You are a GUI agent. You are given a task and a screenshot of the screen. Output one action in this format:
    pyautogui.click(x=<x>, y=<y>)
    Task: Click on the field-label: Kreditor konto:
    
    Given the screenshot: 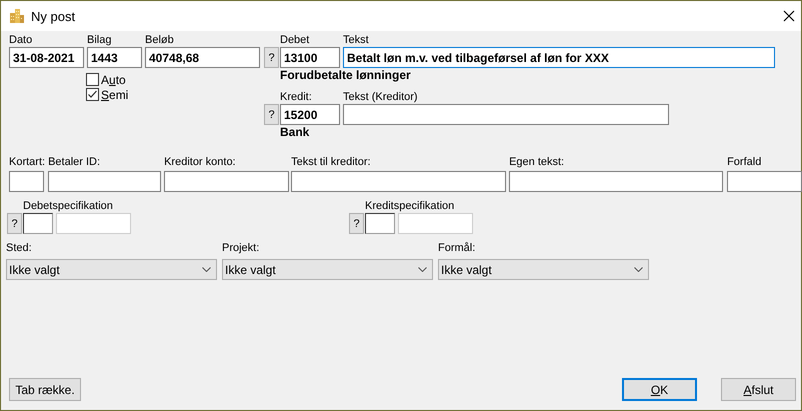 What is the action you would take?
    pyautogui.click(x=200, y=162)
    